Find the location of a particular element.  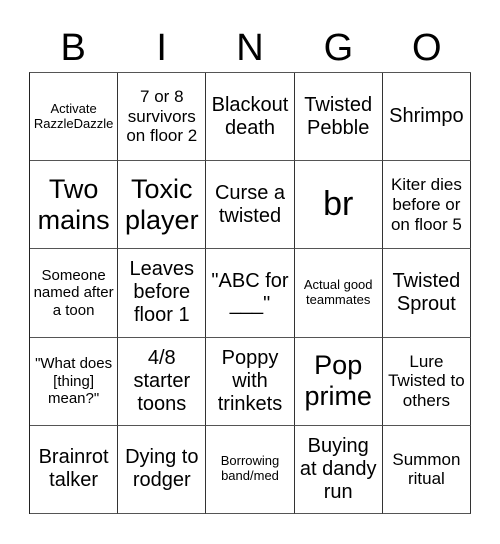

bingo-cell: 7 or 8 survivors on floor 2 is located at coordinates (162, 117).